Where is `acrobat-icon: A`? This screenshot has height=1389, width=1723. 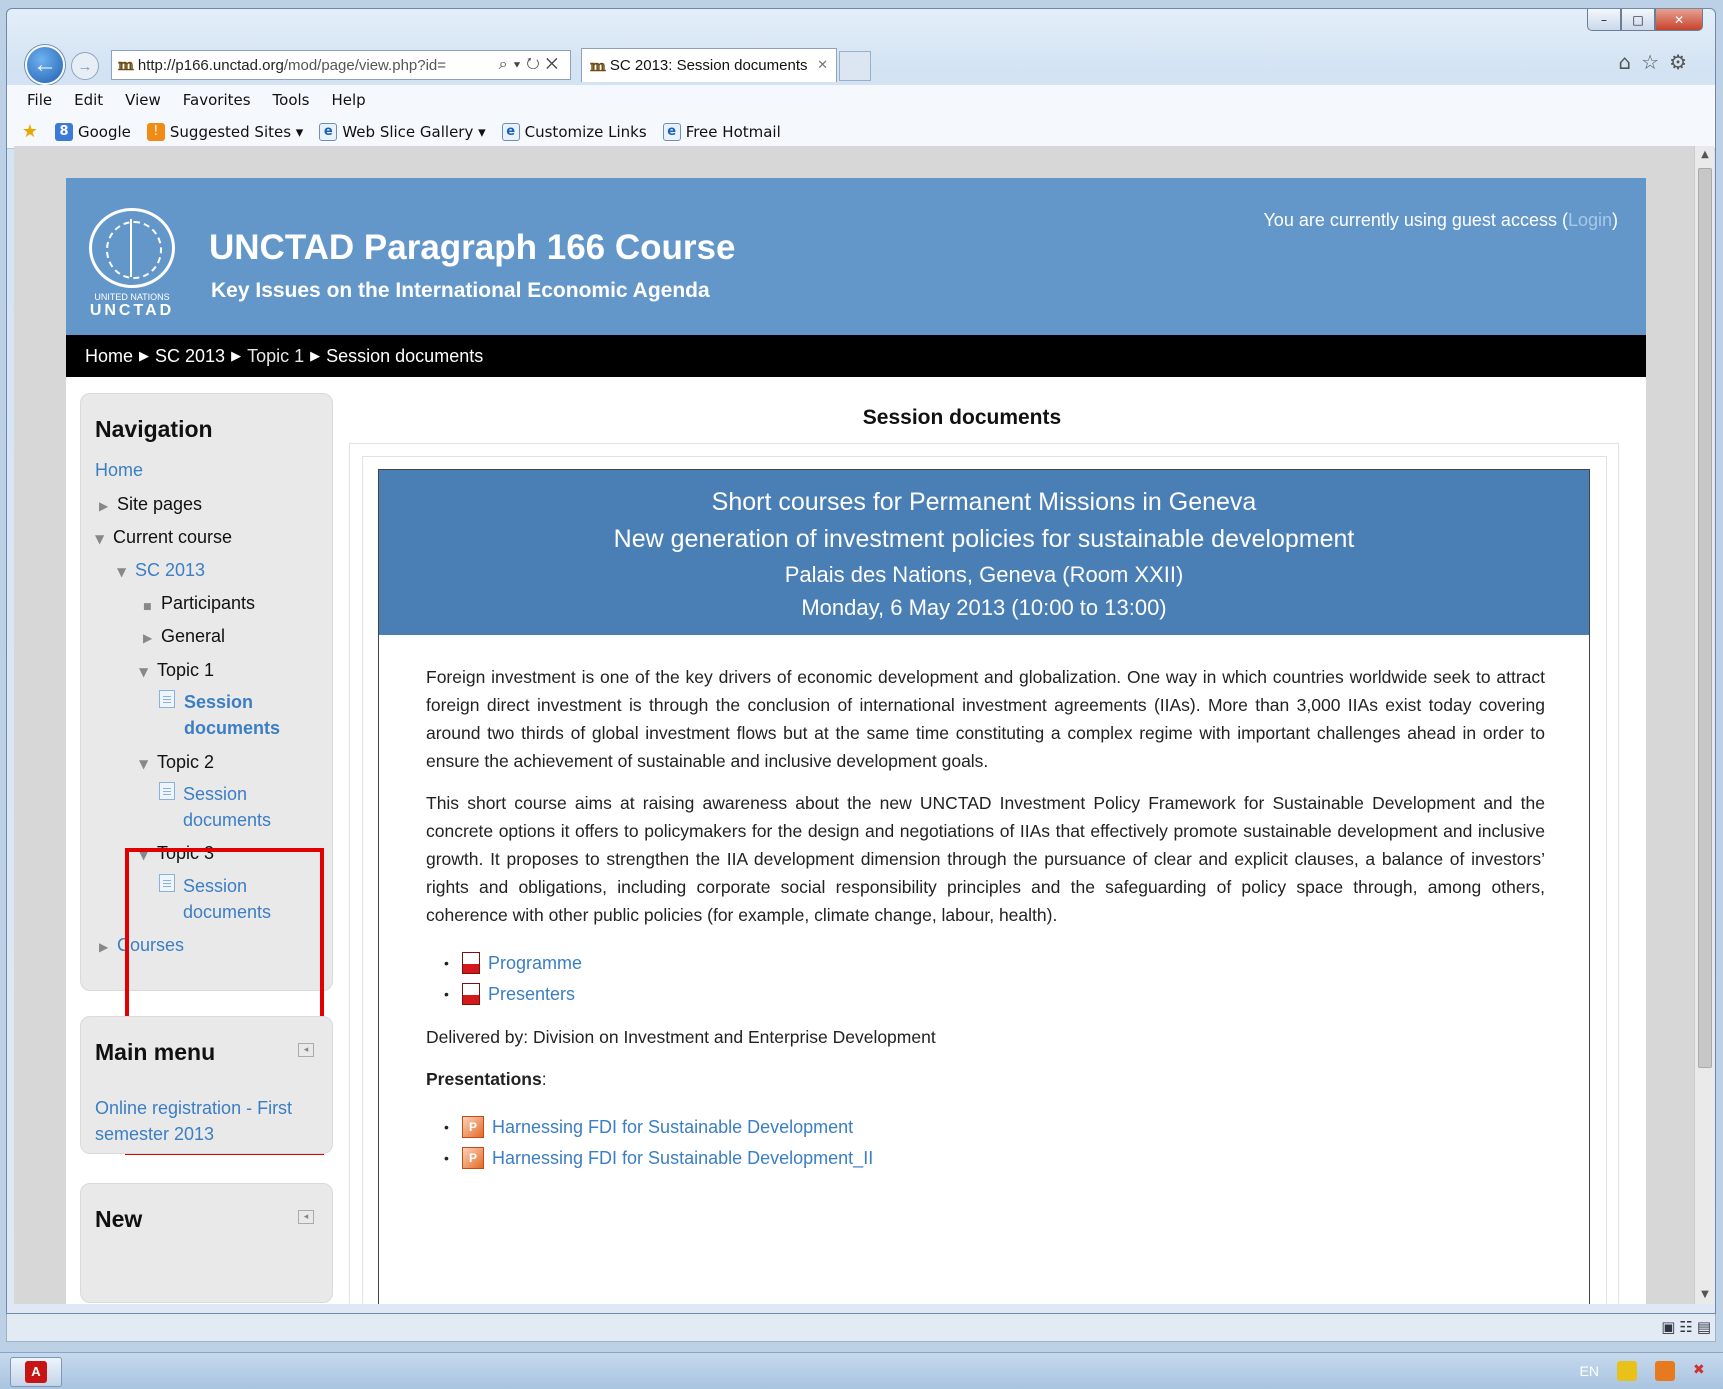
acrobat-icon: A is located at coordinates (36, 1372).